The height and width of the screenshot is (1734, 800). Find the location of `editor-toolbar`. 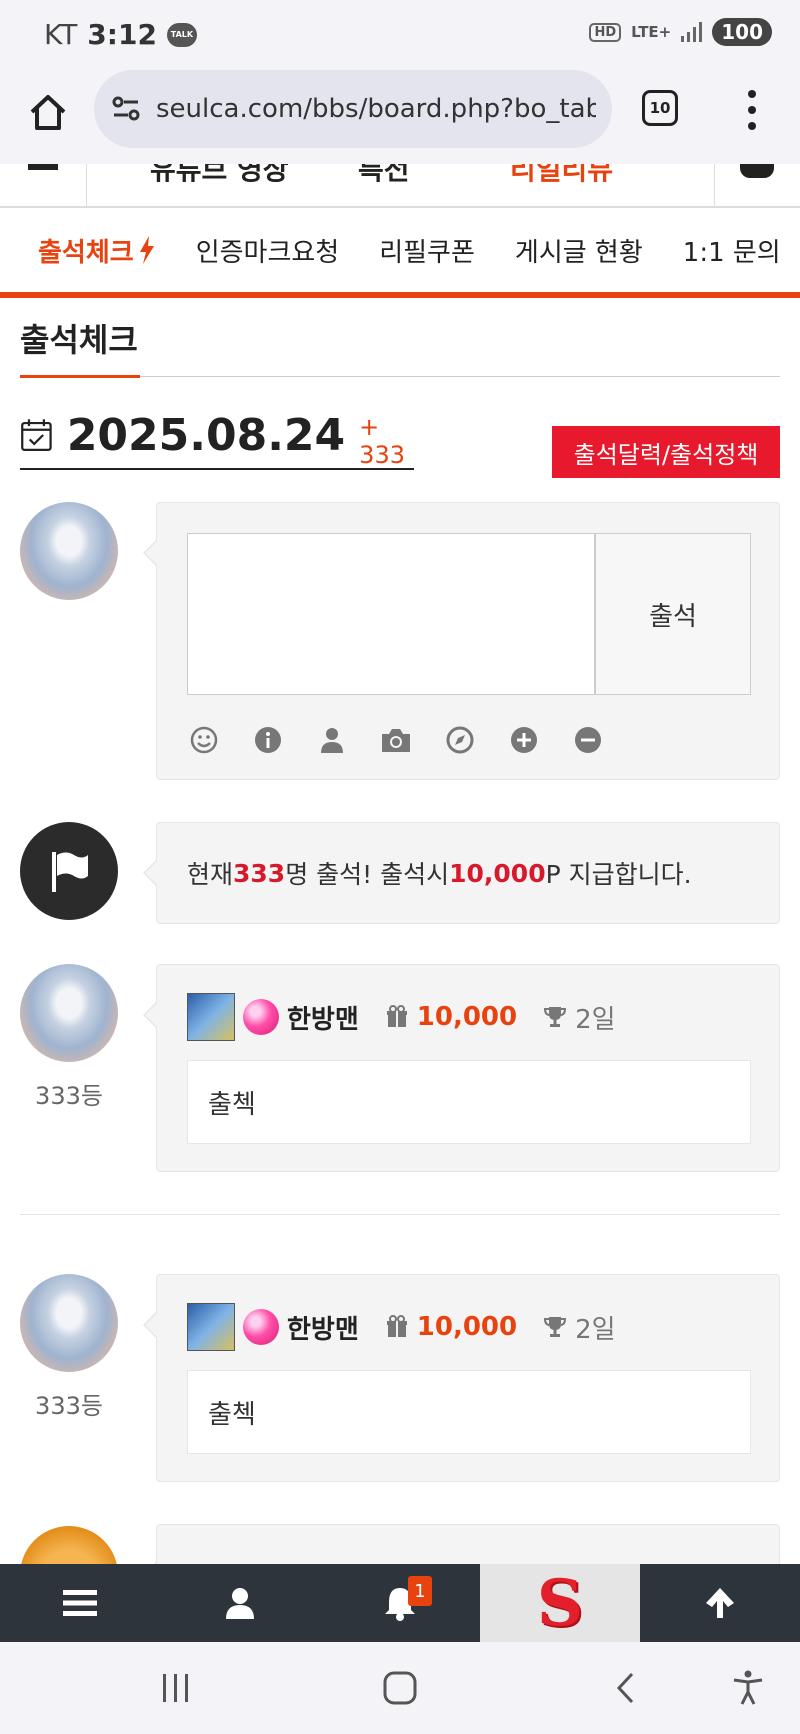

editor-toolbar is located at coordinates (396, 740).